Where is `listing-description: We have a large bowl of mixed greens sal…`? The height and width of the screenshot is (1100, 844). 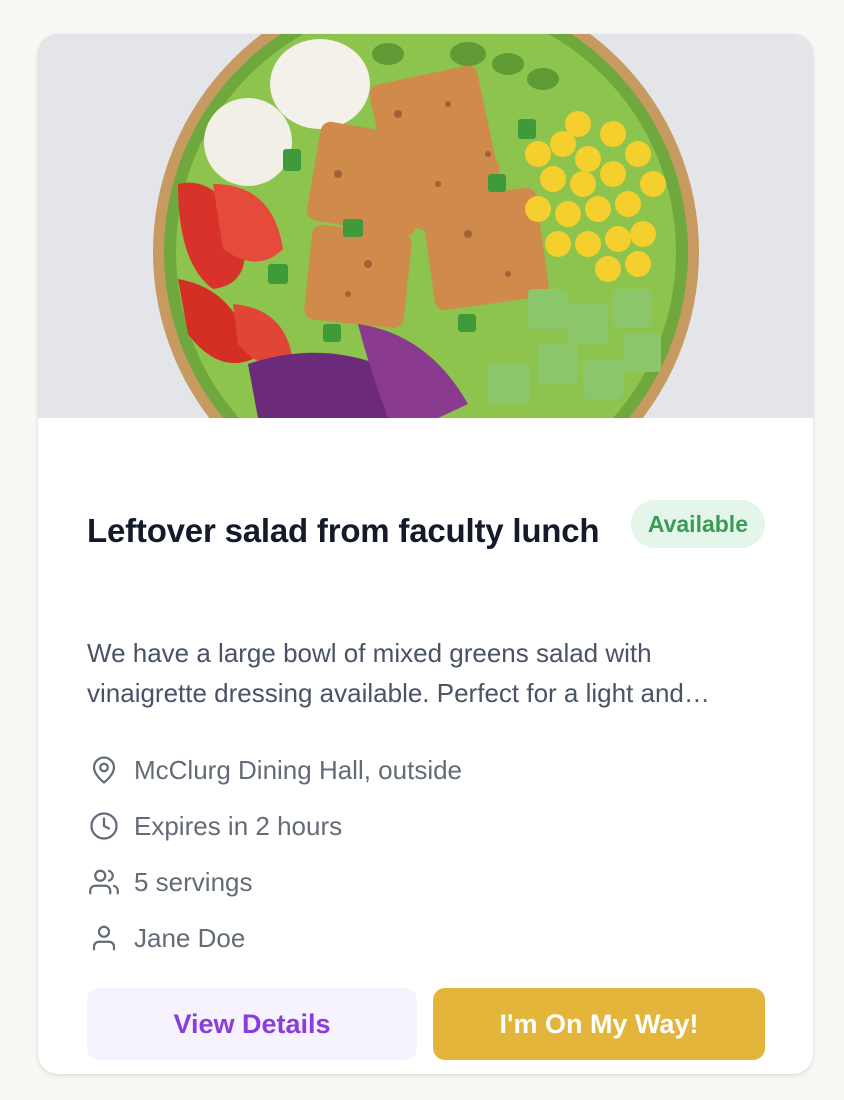
listing-description: We have a large bowl of mixed greens sal… is located at coordinates (385, 673).